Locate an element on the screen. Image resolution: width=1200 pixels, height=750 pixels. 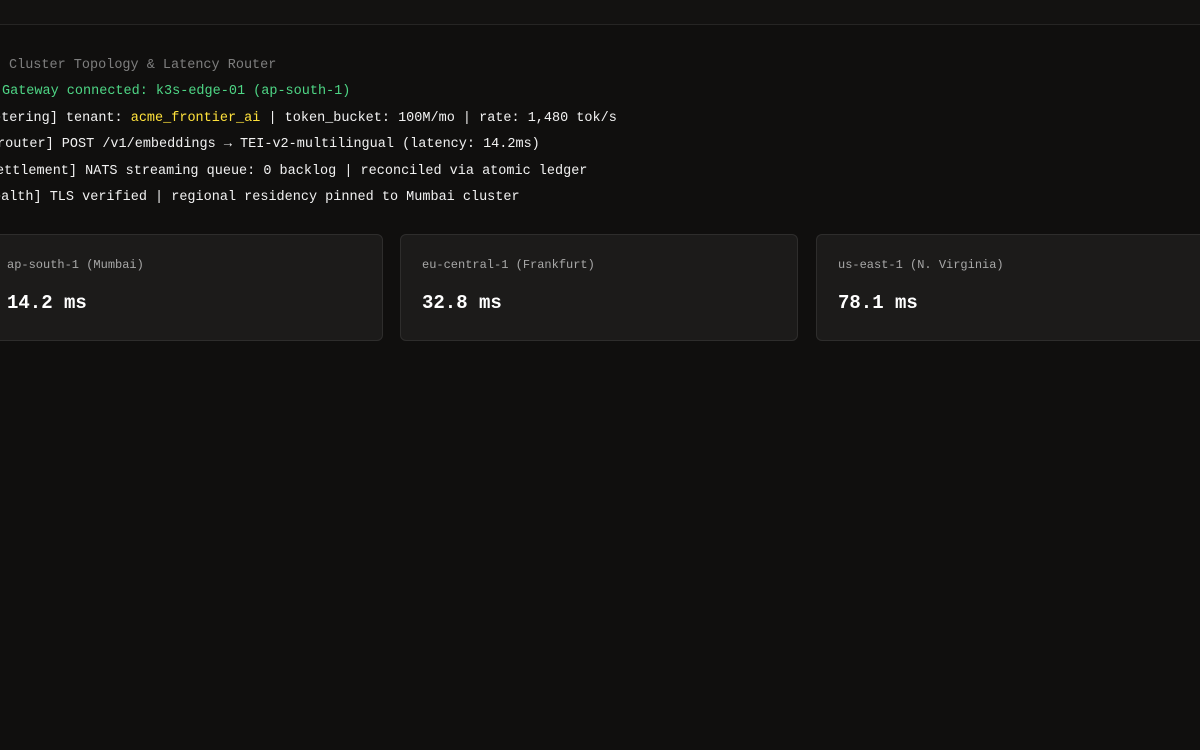
tenant-name: acme_frontier_ai is located at coordinates (195, 118).